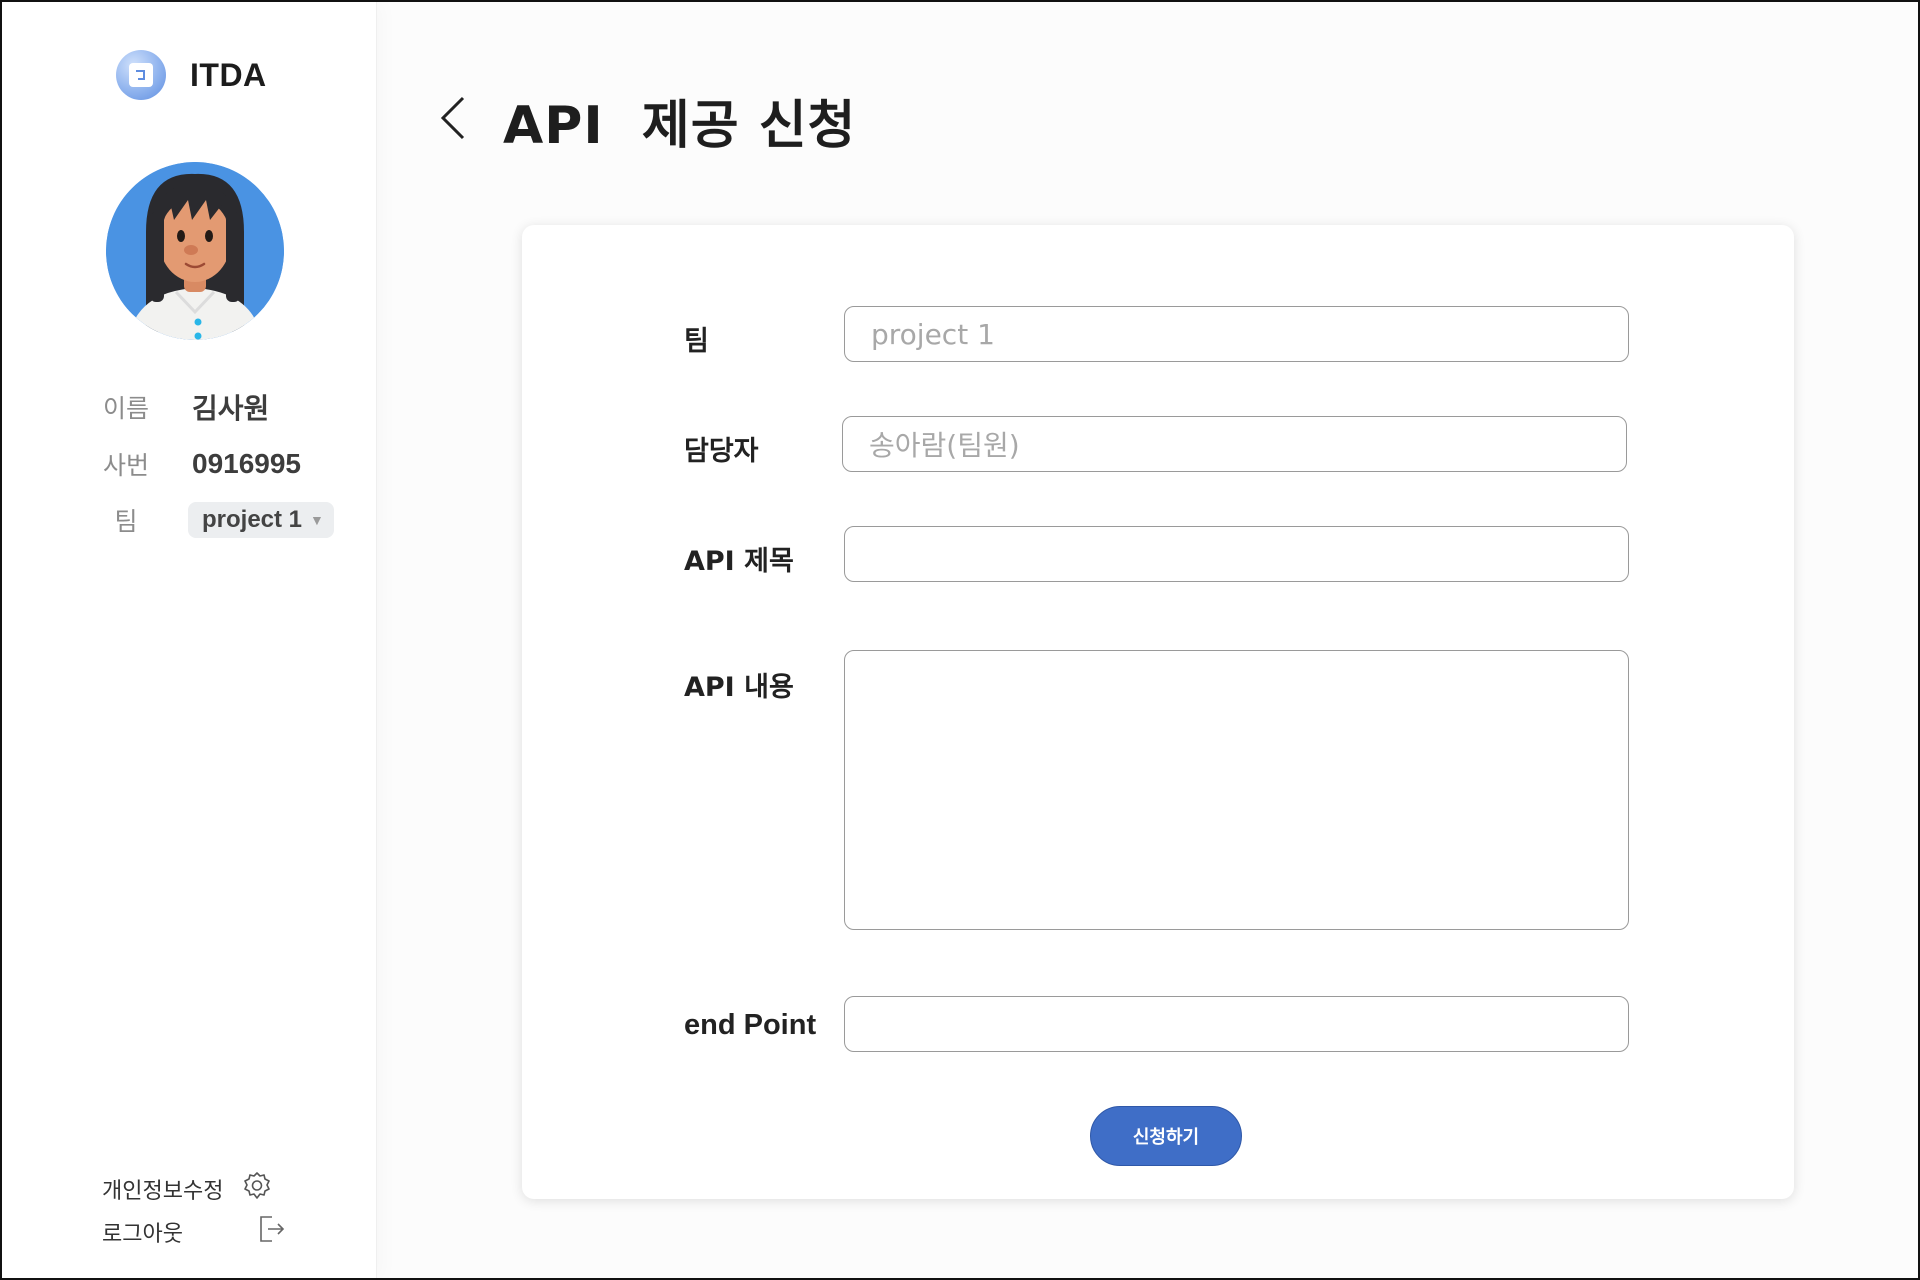 Image resolution: width=1920 pixels, height=1280 pixels. Describe the element at coordinates (271, 1232) in the screenshot. I see `logout-icon` at that location.